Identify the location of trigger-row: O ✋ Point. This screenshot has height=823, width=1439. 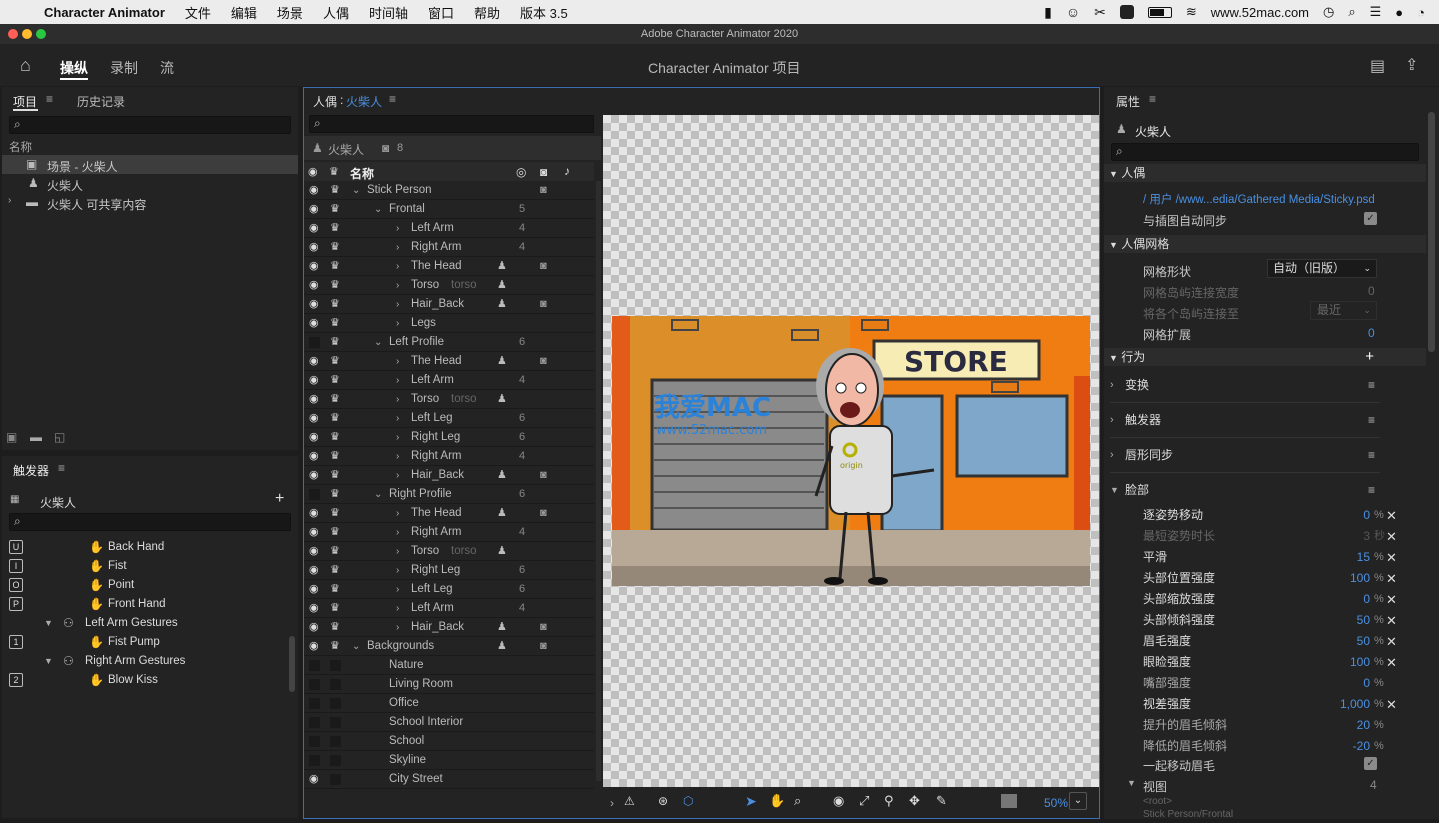
(144, 585).